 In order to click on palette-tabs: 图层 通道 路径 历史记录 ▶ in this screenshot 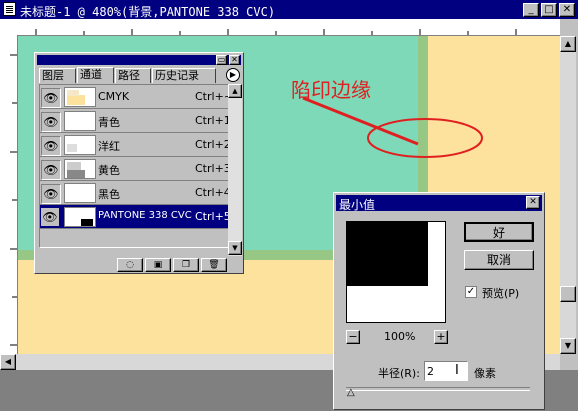, I will do `click(139, 75)`.